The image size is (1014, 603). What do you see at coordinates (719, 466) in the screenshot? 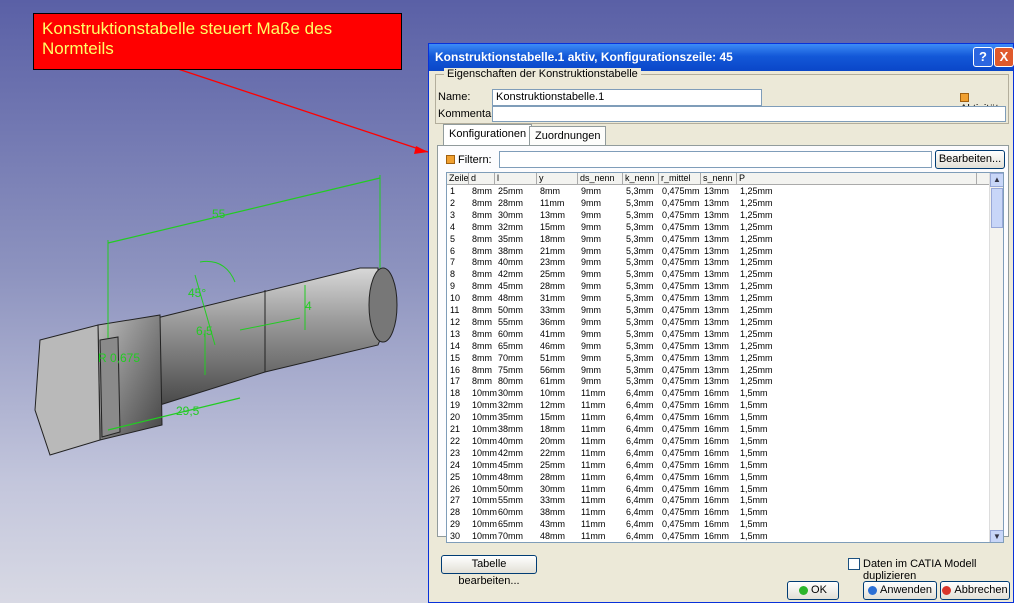
I see `table-row: 24 10mm 45mm 25mm 11mm 6,4mm 0,475mm 16mm 1,5mm` at bounding box center [719, 466].